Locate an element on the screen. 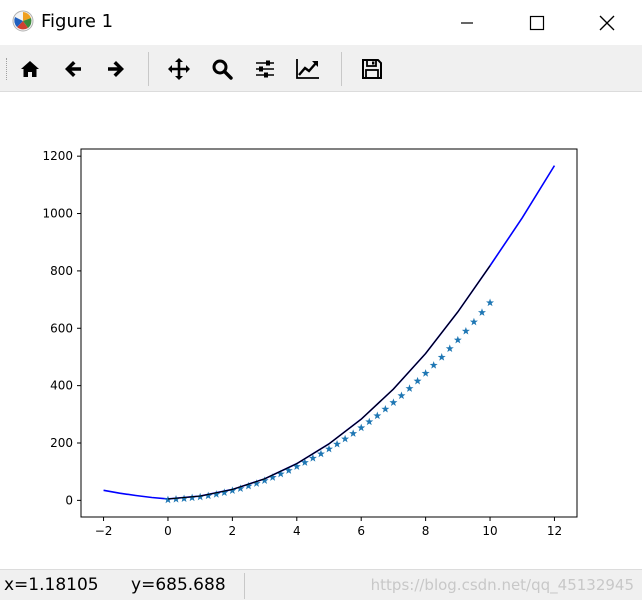 The image size is (642, 600). home-icon is located at coordinates (30, 69).